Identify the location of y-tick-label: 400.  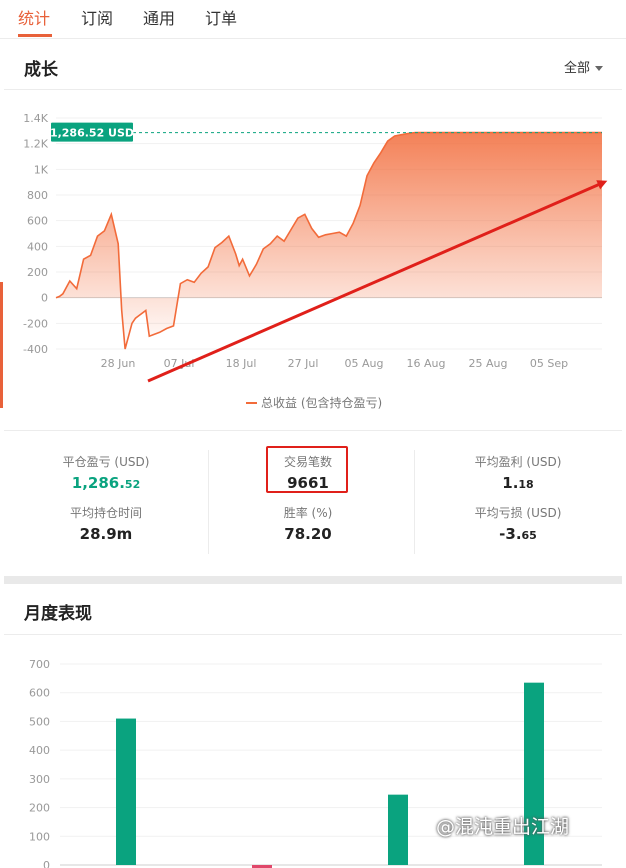
(39, 750).